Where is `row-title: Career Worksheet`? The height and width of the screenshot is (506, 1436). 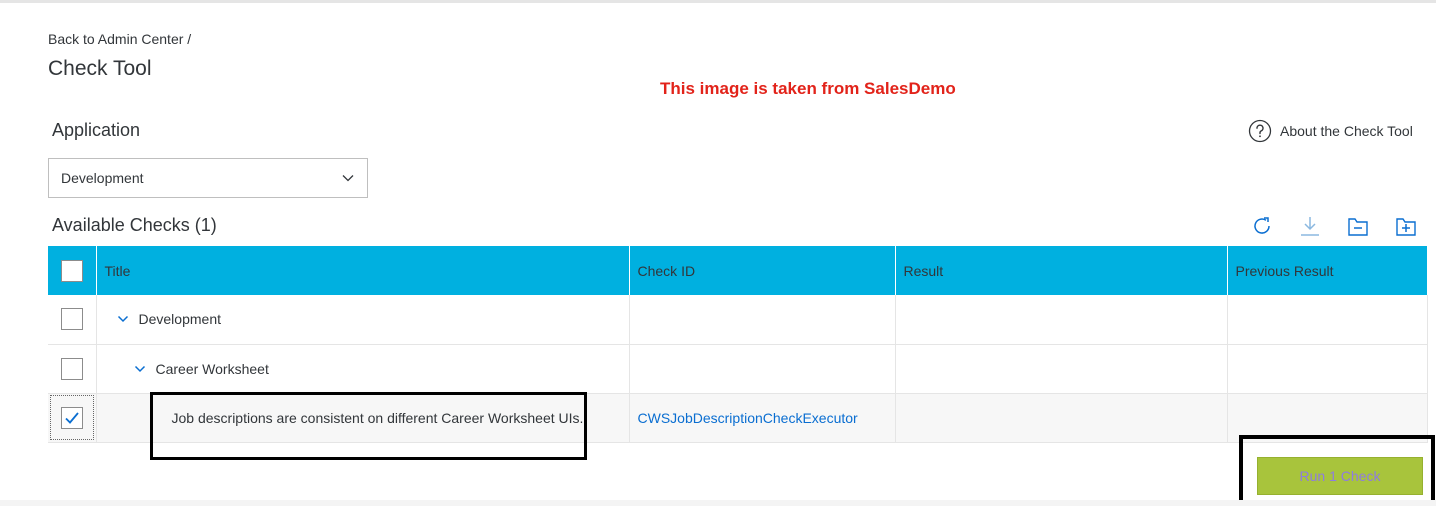 row-title: Career Worksheet is located at coordinates (212, 368).